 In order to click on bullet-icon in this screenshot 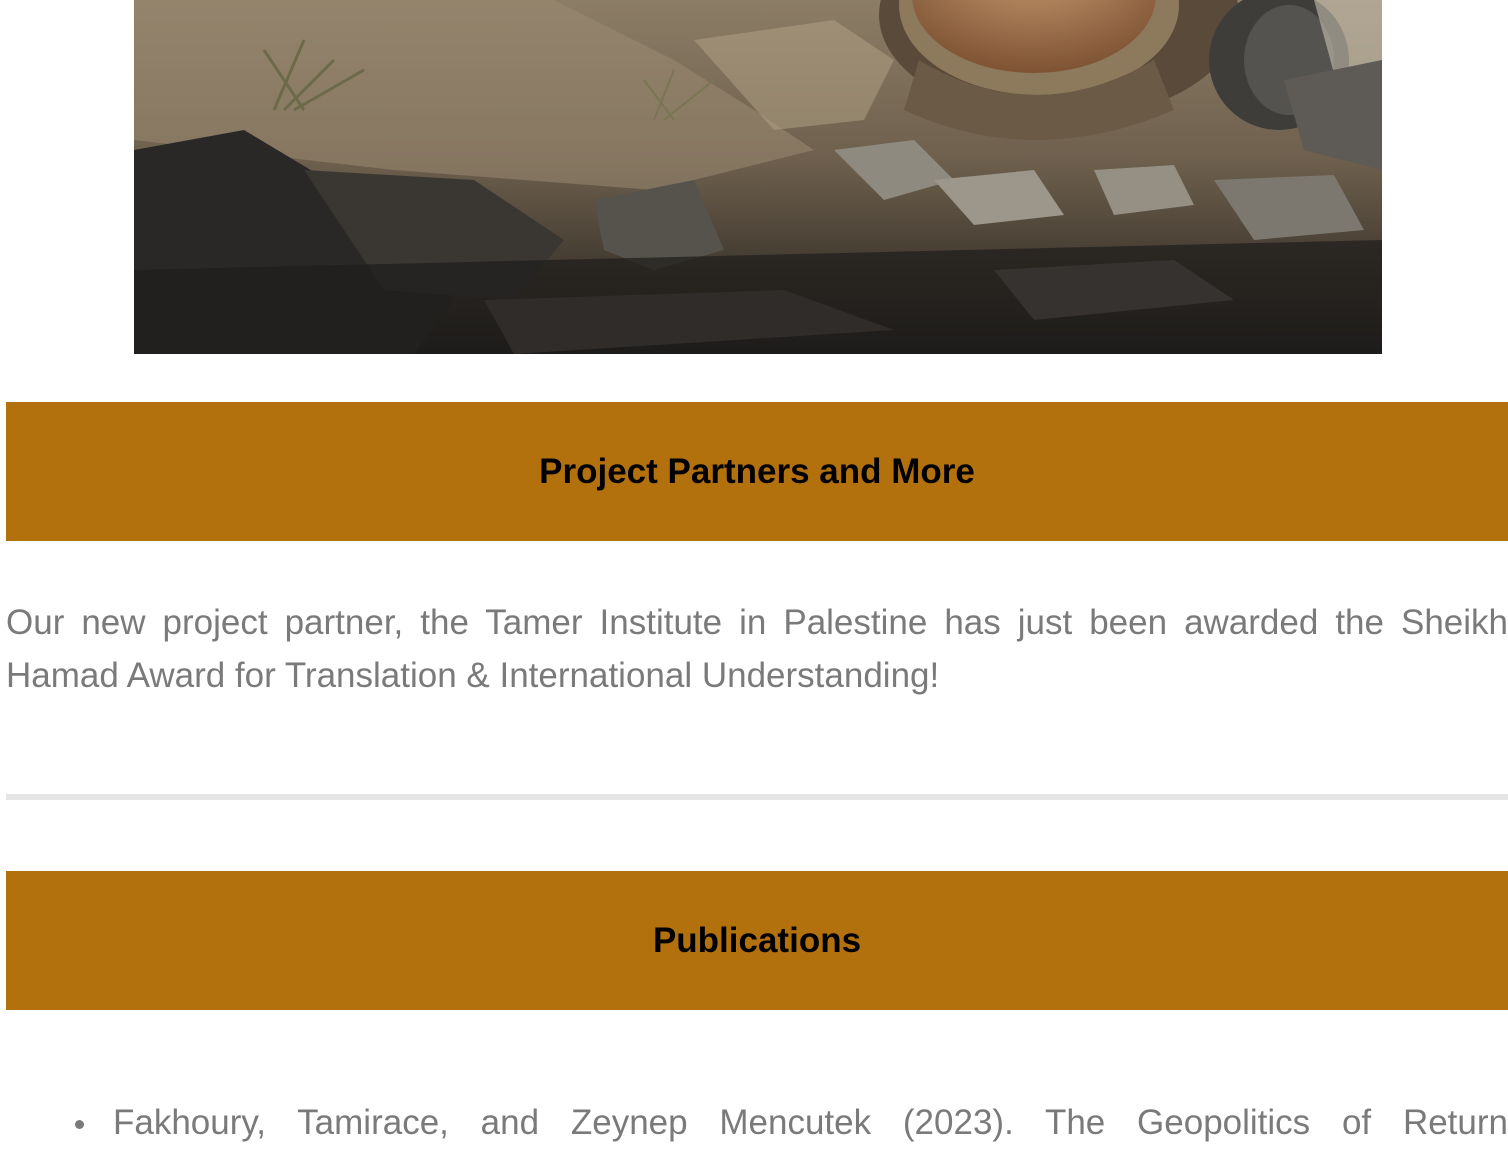, I will do `click(79, 1124)`.